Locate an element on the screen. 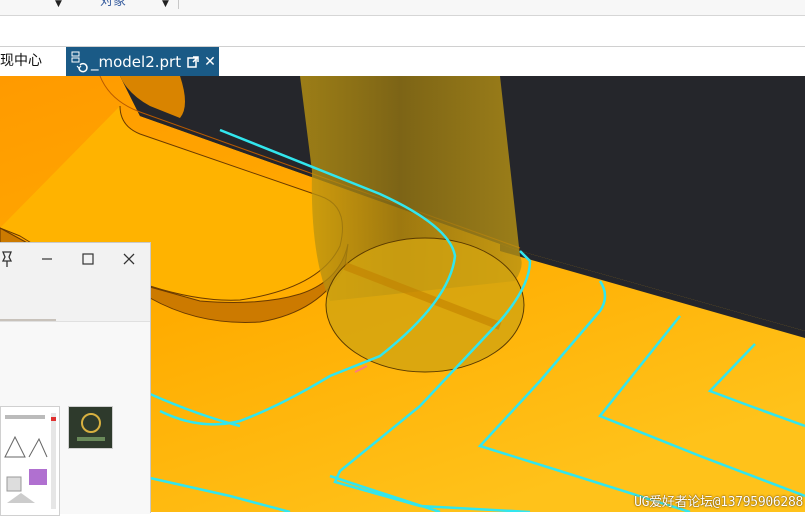 The image size is (805, 519). thumbnail-grid is located at coordinates (75, 418).